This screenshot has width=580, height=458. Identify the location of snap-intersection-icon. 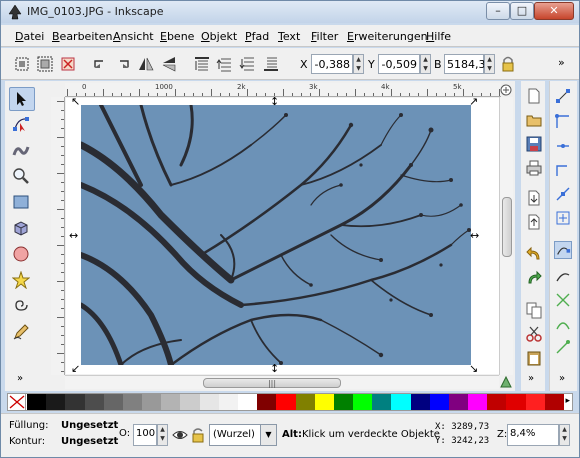
(563, 300).